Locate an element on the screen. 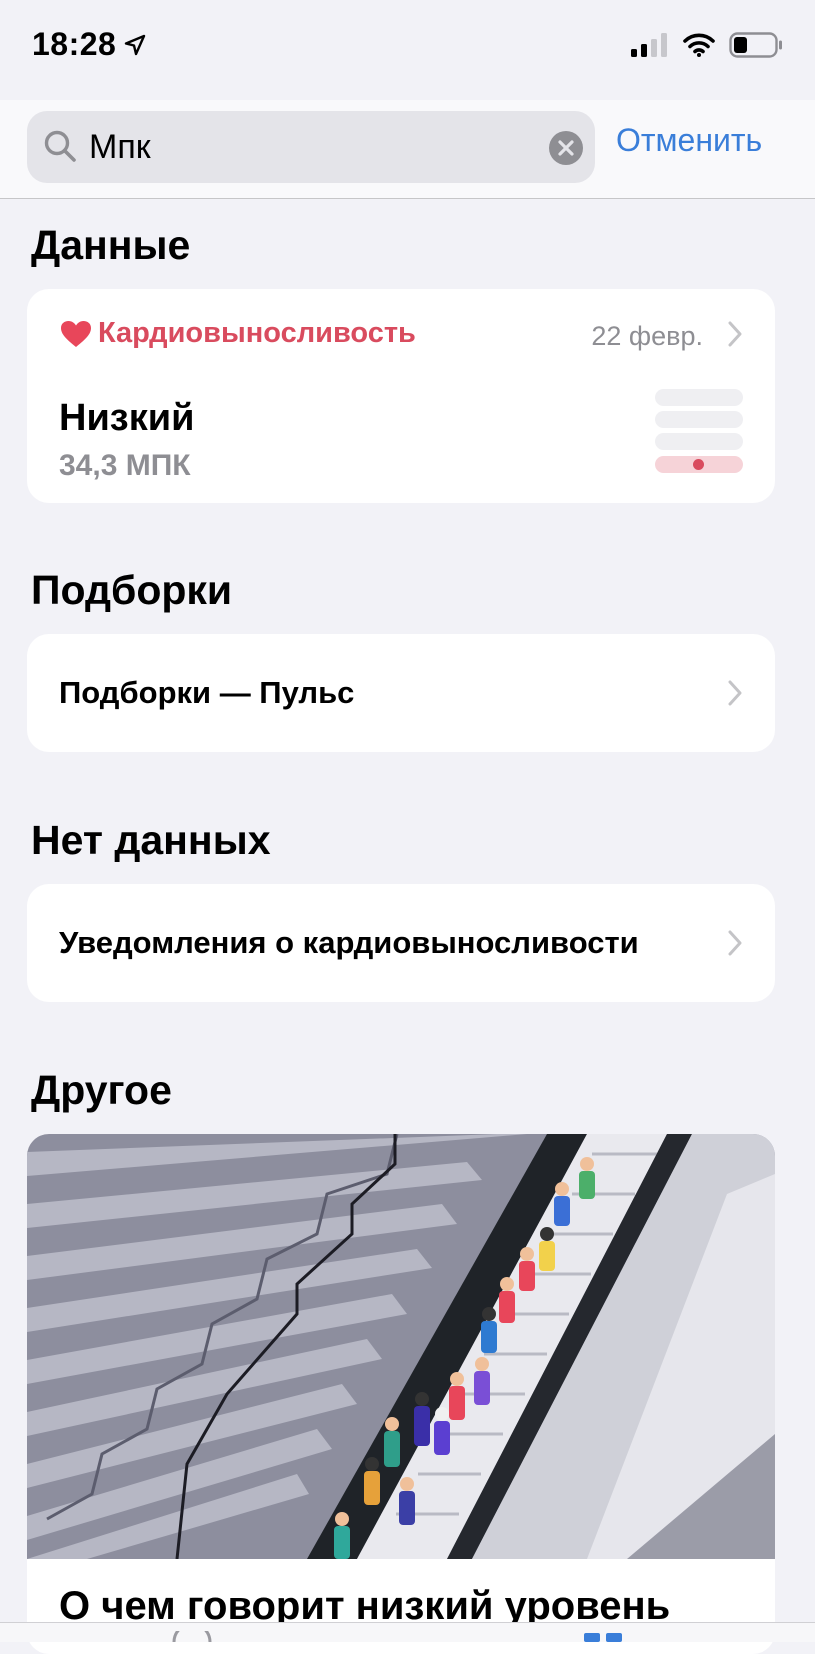 The image size is (815, 1654). collection-row-label: Подборки — Пульс is located at coordinates (207, 692).